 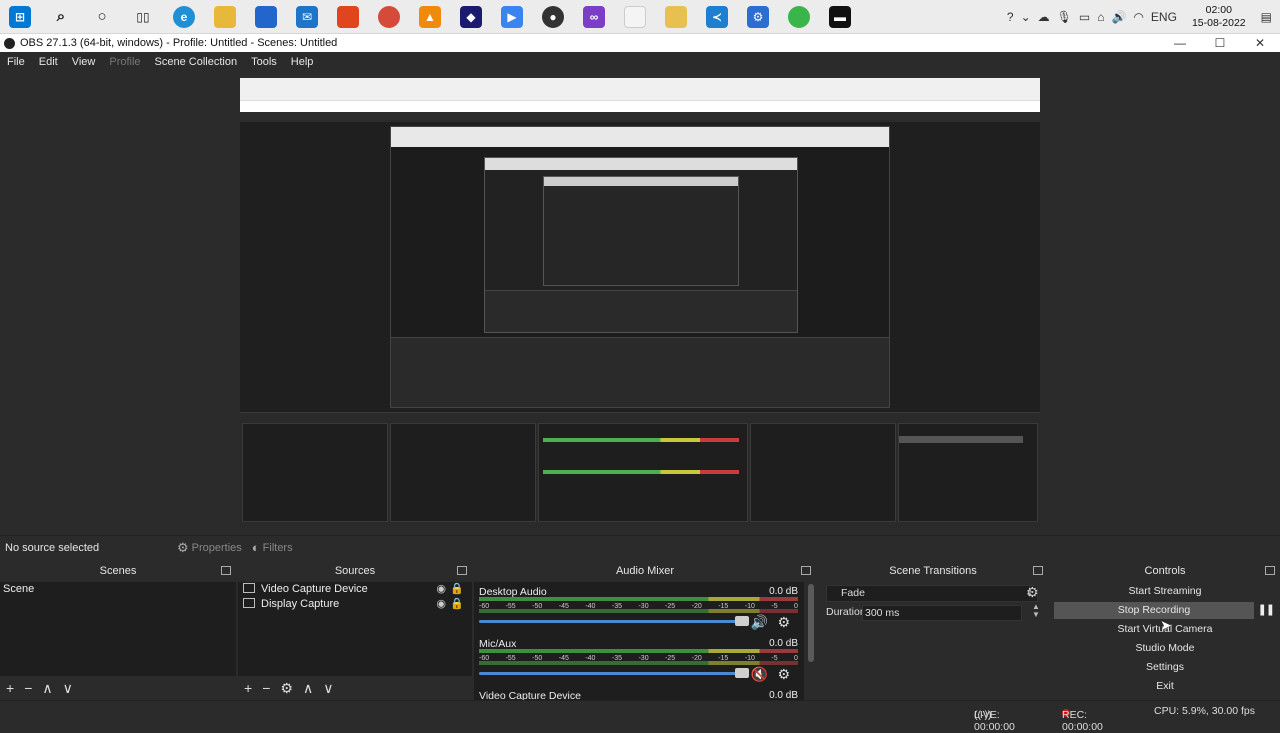 I want to click on folder-icon, so click(x=676, y=16).